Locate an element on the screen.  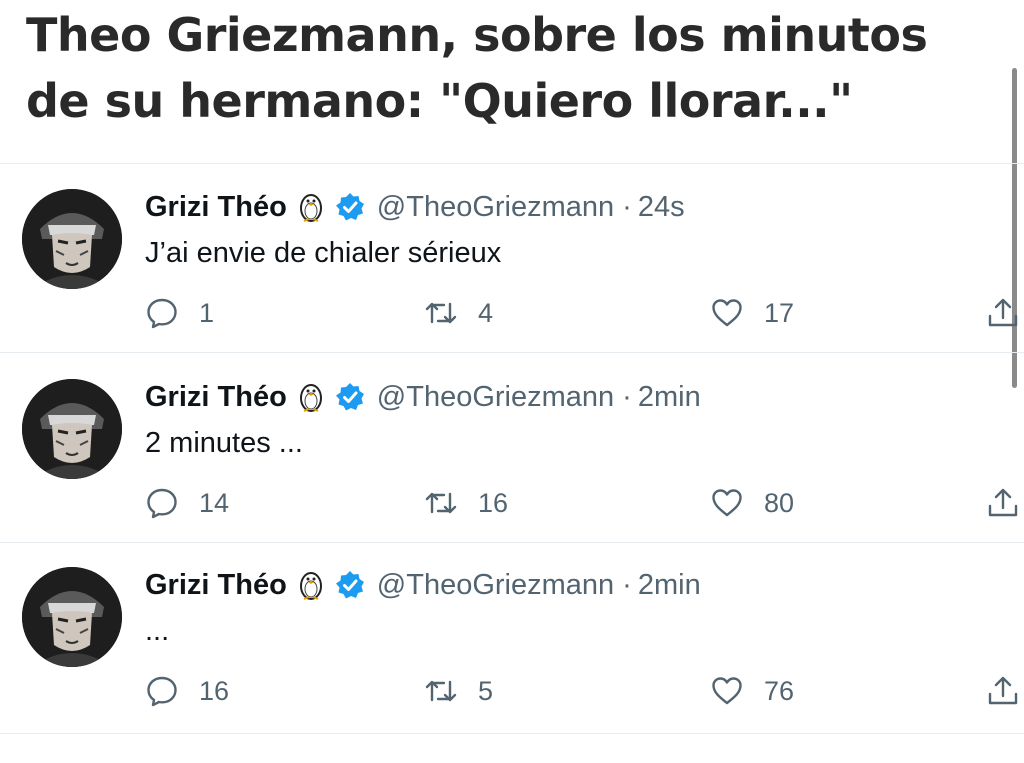
headline-line-1: Theo Griezmann, sobre los minutos is located at coordinates (477, 35).